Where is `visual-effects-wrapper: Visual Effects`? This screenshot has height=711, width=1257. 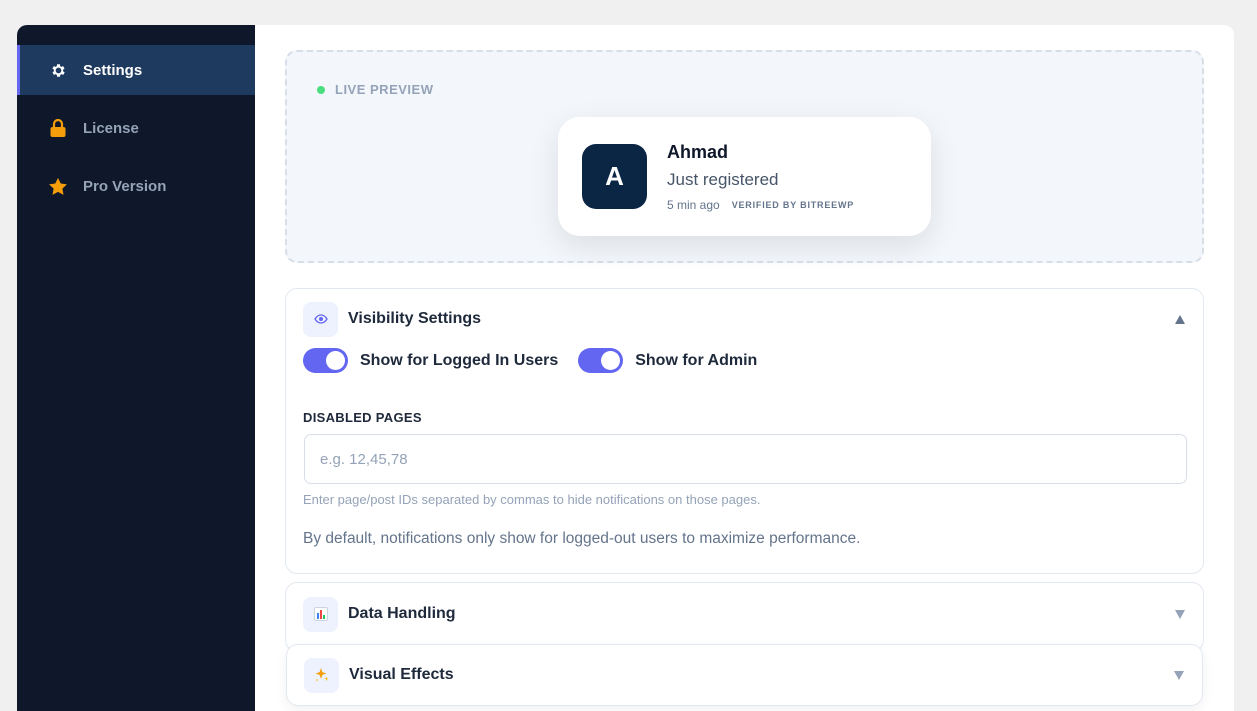
visual-effects-wrapper: Visual Effects is located at coordinates (744, 675).